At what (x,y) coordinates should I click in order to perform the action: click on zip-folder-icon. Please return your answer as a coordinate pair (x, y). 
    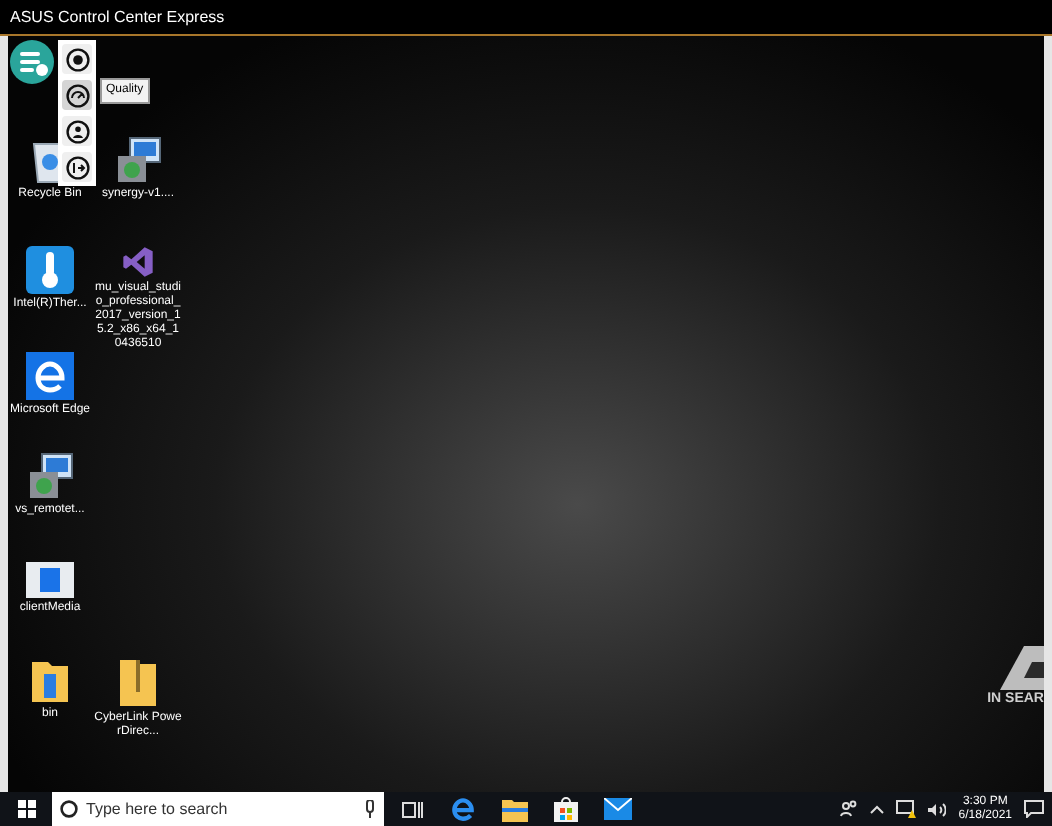
    Looking at the image, I should click on (138, 682).